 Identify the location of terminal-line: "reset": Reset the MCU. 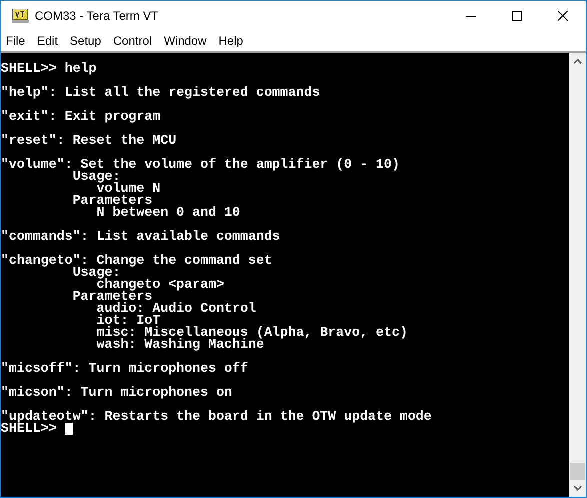
(89, 141).